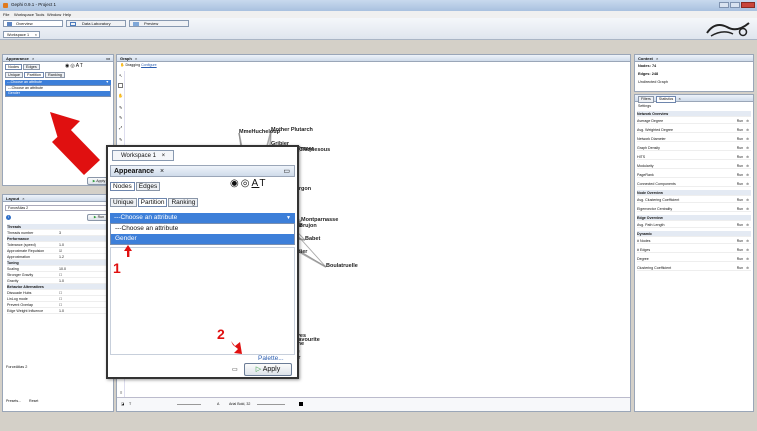  What do you see at coordinates (128, 251) in the screenshot?
I see `small-red-arrow-icon` at bounding box center [128, 251].